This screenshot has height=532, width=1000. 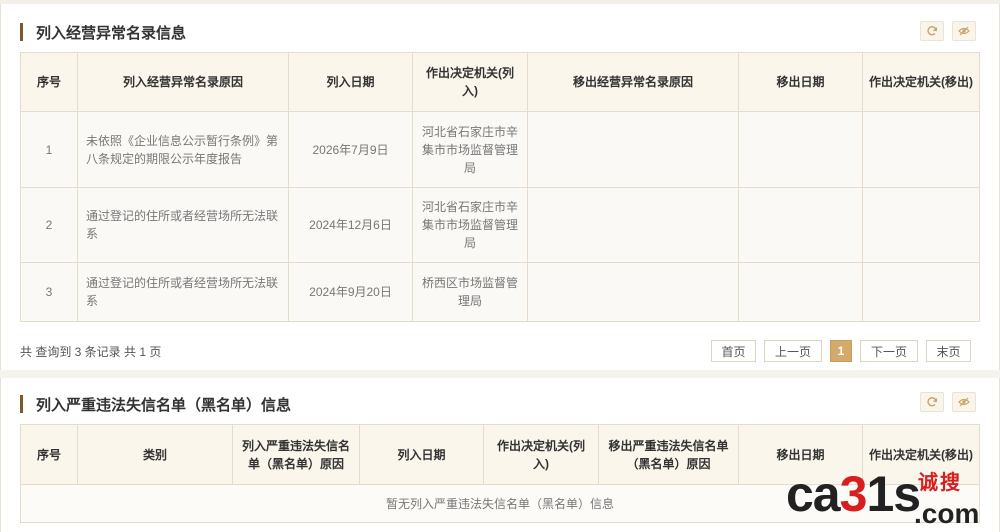 What do you see at coordinates (800, 82) in the screenshot?
I see `col-header-remove-date: 移出日期` at bounding box center [800, 82].